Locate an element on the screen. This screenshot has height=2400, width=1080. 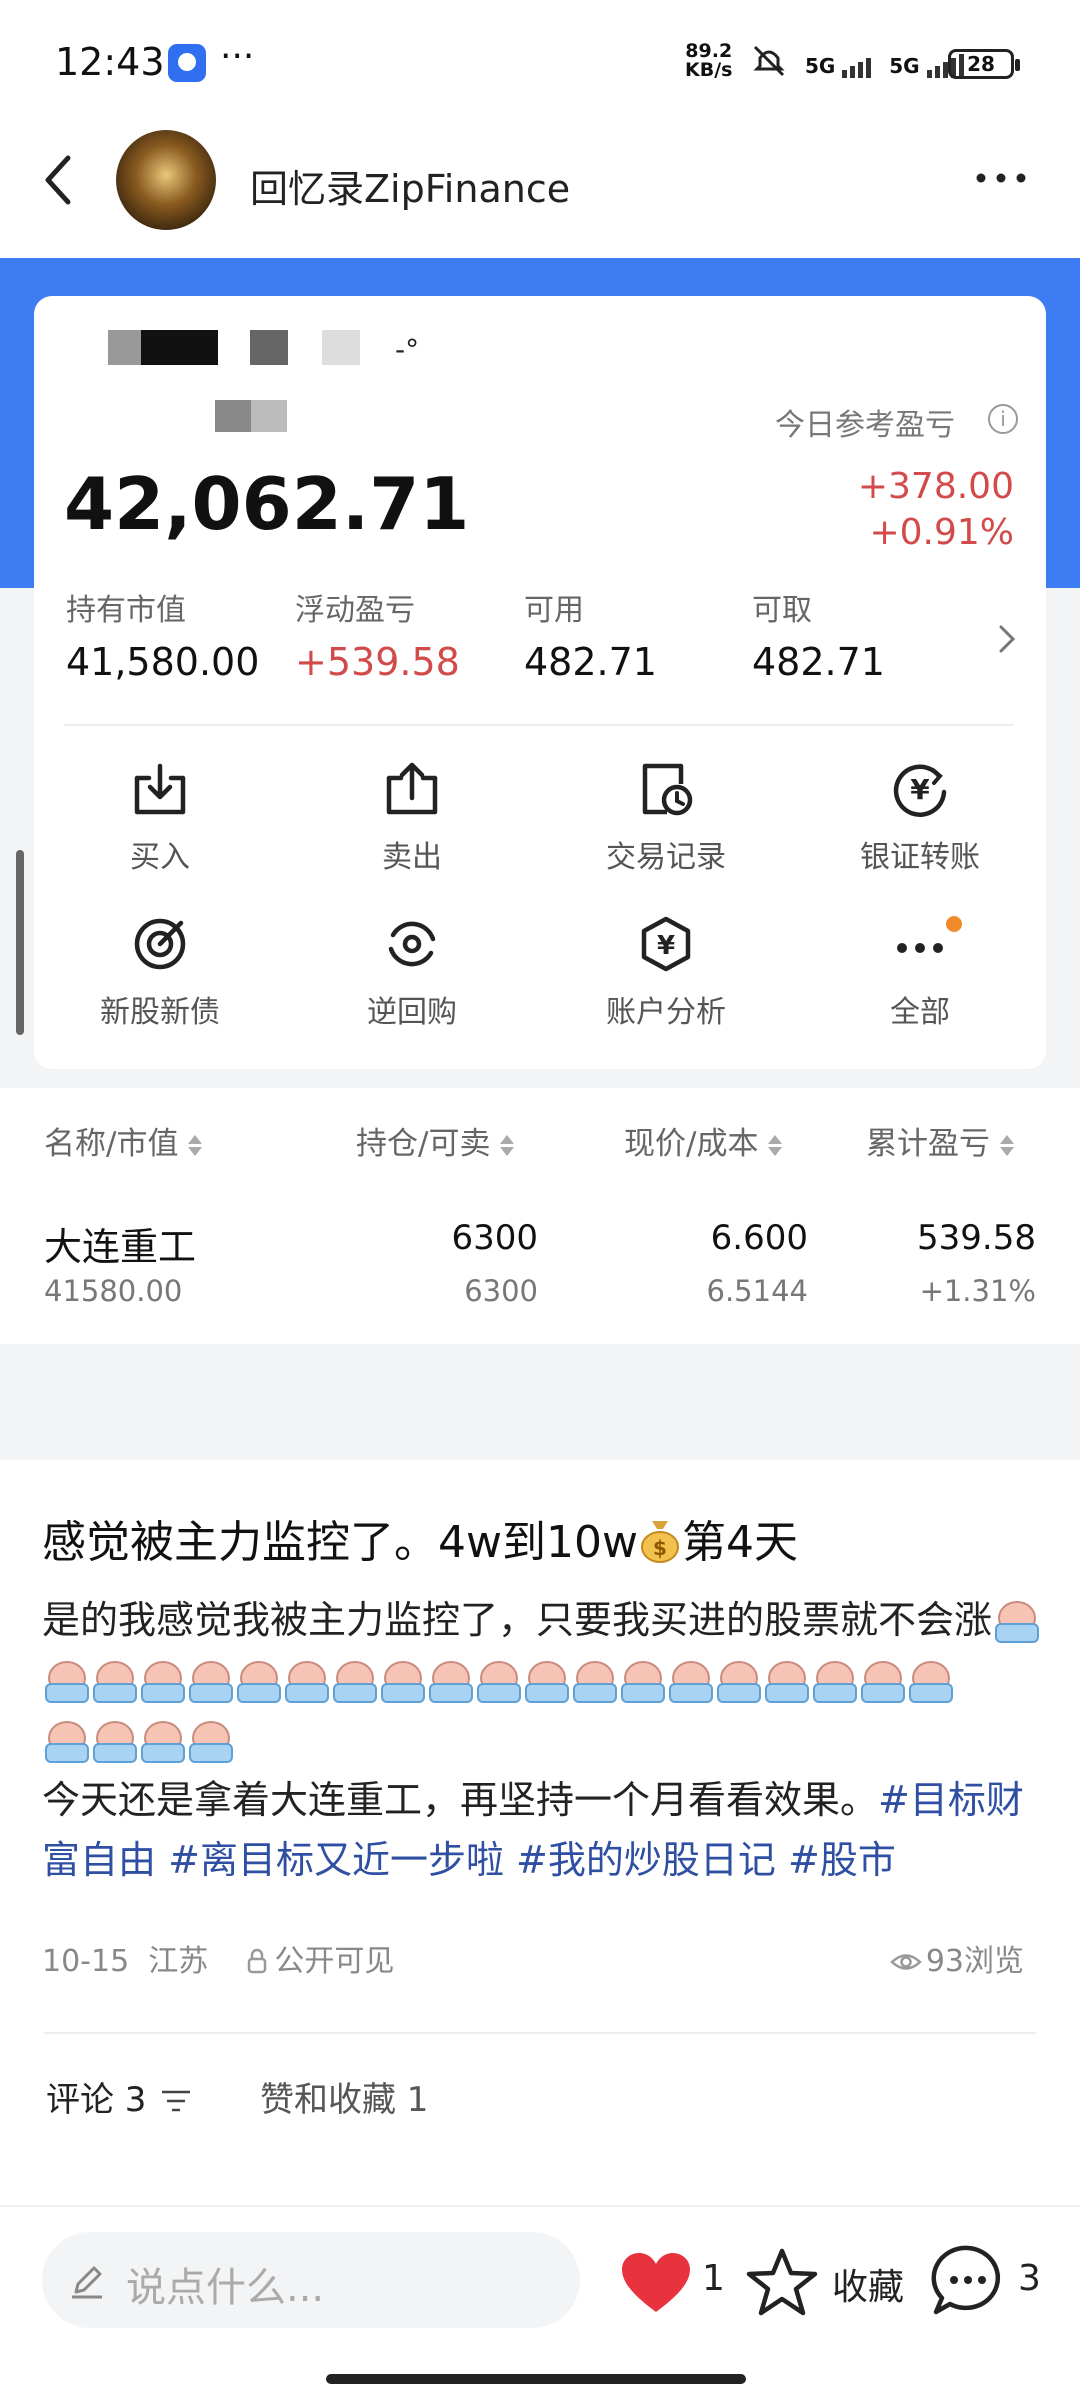
page-title: 回忆录ZipFinance is located at coordinates (410, 185).